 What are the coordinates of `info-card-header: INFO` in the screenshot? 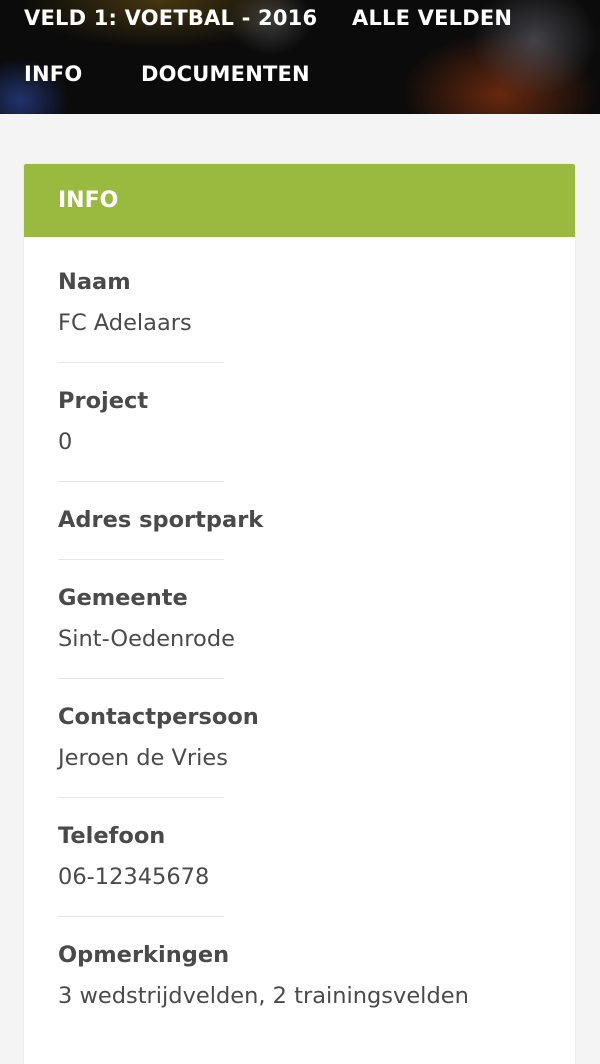 It's located at (299, 200).